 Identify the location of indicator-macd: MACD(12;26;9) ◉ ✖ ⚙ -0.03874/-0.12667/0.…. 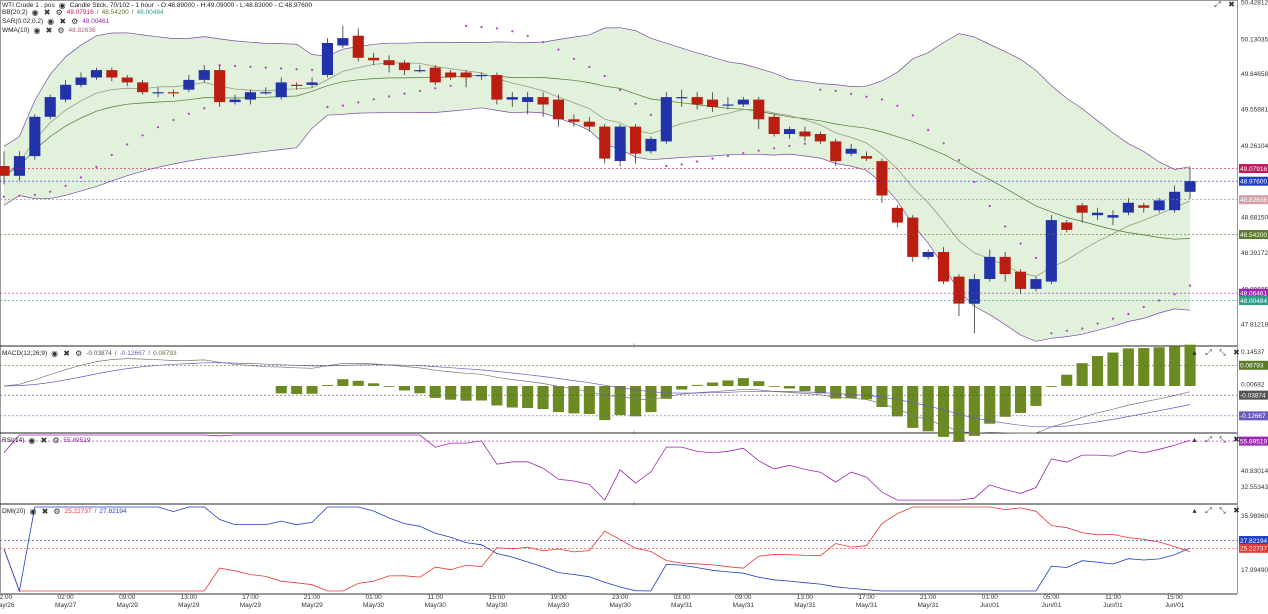
(89, 353).